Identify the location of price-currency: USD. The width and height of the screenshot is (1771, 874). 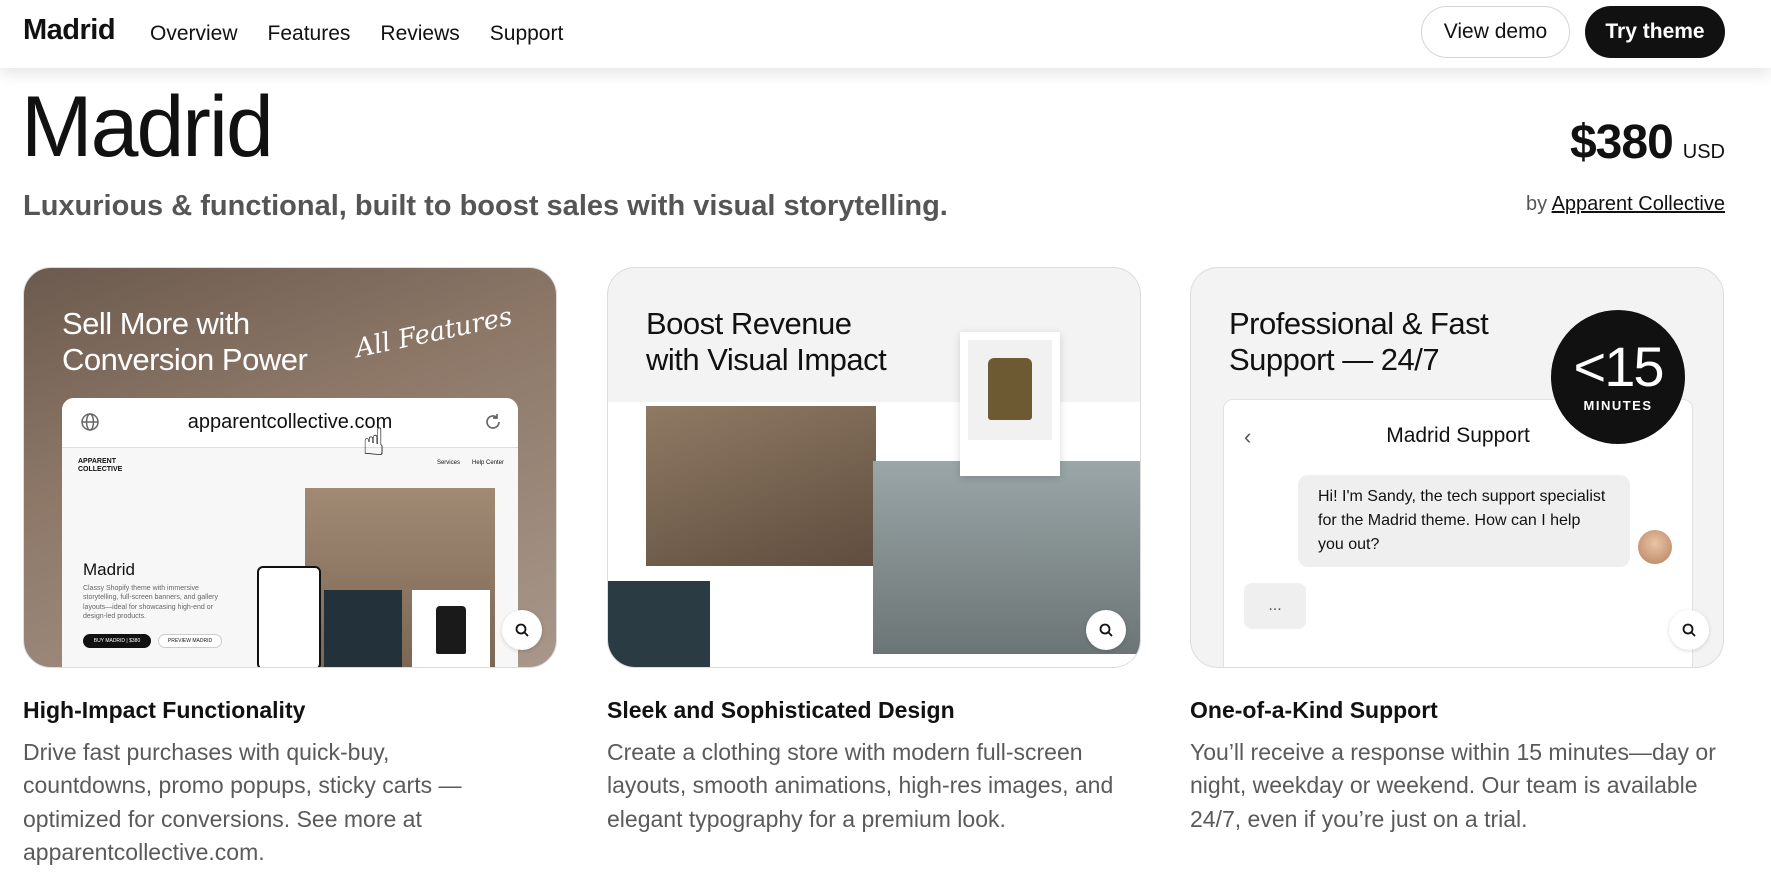
(1703, 152).